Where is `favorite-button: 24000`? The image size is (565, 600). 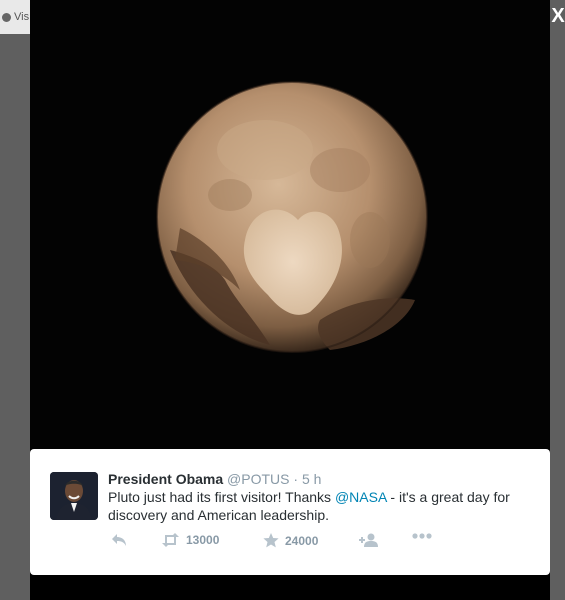 favorite-button: 24000 is located at coordinates (290, 540).